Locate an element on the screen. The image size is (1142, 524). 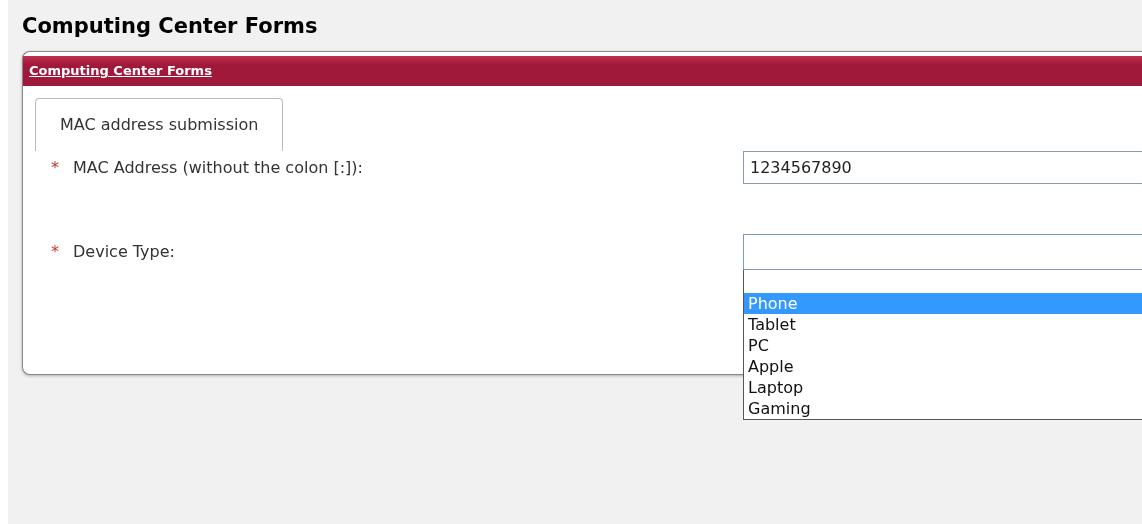
form-tab: MAC address submission is located at coordinates (159, 125).